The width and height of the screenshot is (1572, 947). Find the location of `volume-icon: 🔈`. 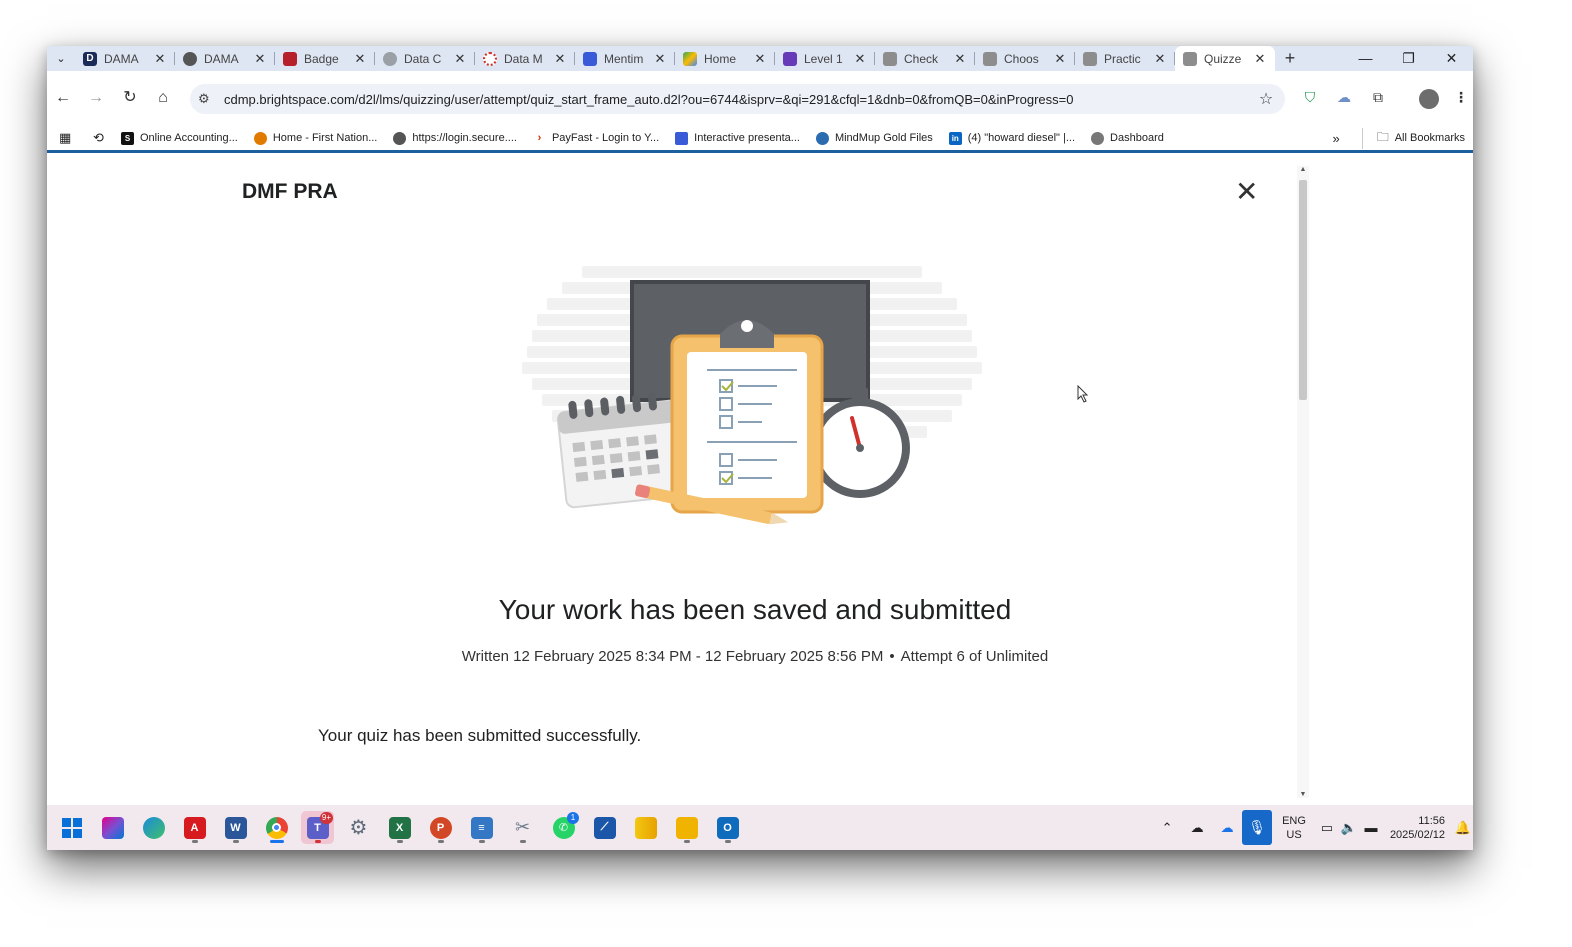

volume-icon: 🔈 is located at coordinates (1349, 828).